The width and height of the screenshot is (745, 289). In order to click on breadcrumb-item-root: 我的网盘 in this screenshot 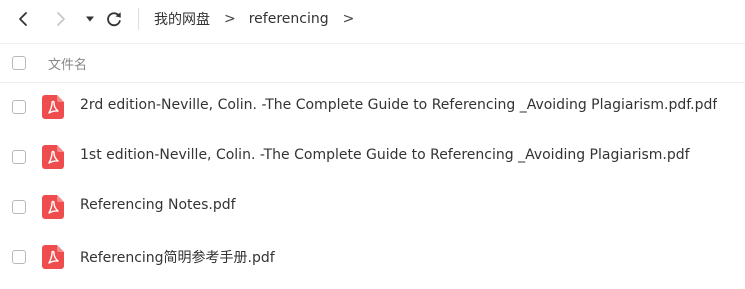, I will do `click(182, 19)`.